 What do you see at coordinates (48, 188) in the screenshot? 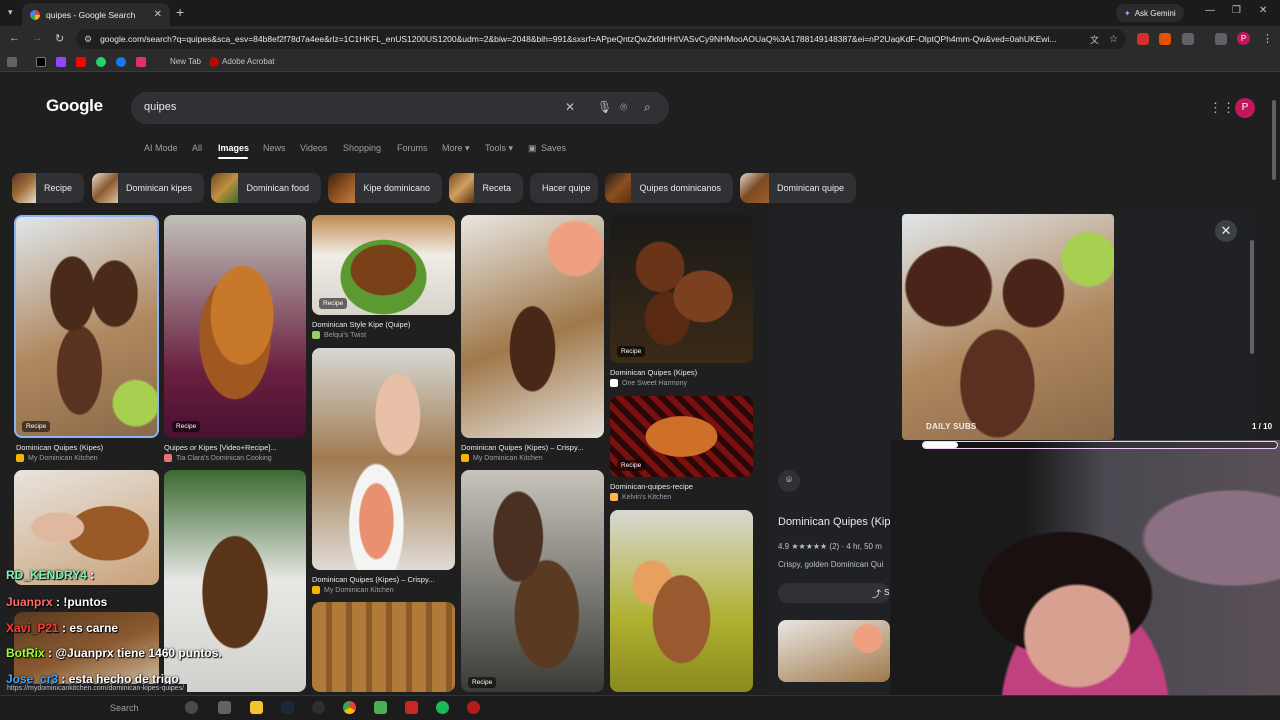
I see `chip-recipe: Recipe` at bounding box center [48, 188].